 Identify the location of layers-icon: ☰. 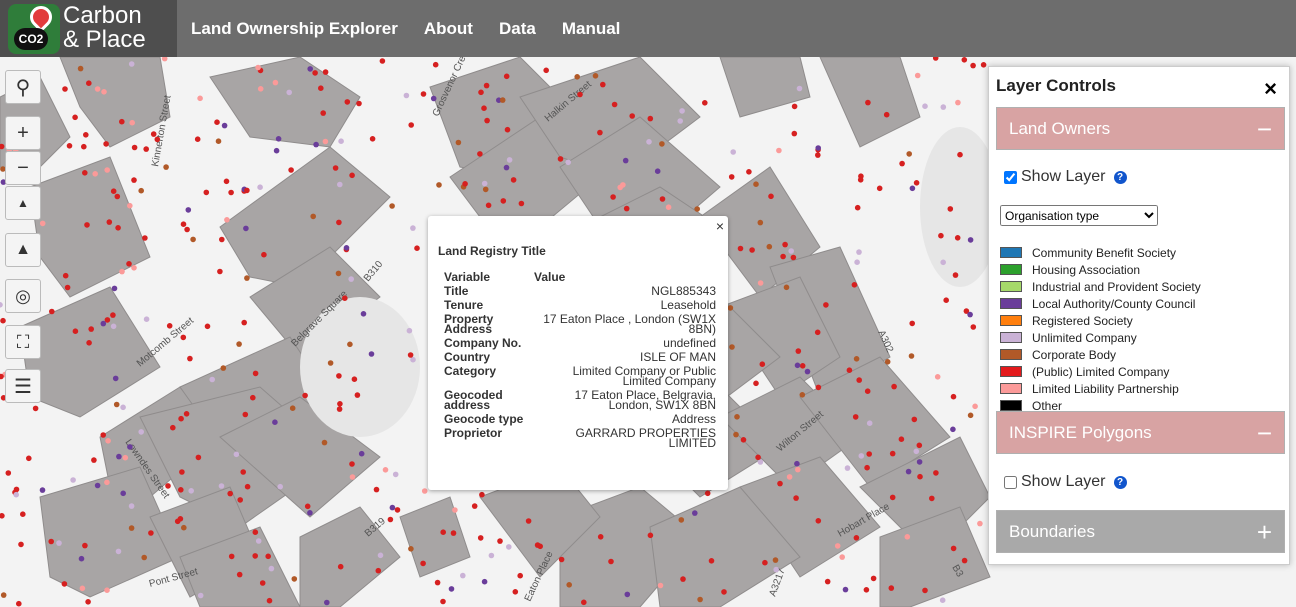
(23, 386).